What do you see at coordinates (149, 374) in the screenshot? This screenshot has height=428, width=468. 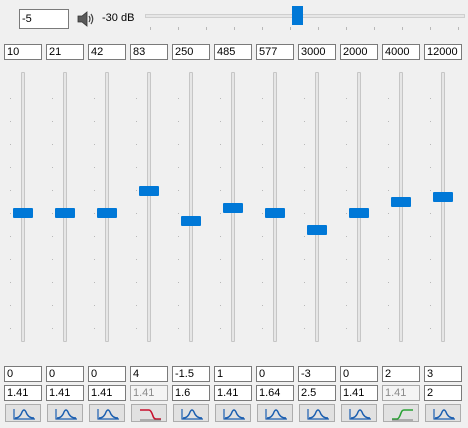 I see `band-gain-input: 4` at bounding box center [149, 374].